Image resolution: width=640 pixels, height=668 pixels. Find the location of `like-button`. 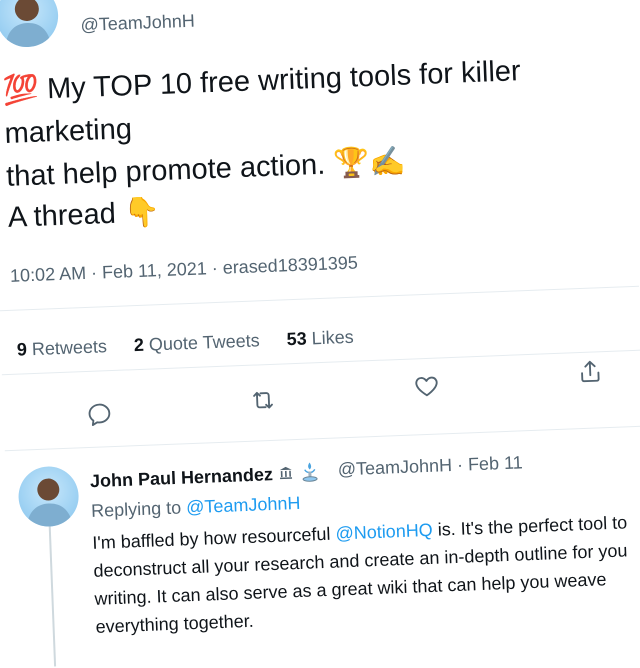

like-button is located at coordinates (426, 385).